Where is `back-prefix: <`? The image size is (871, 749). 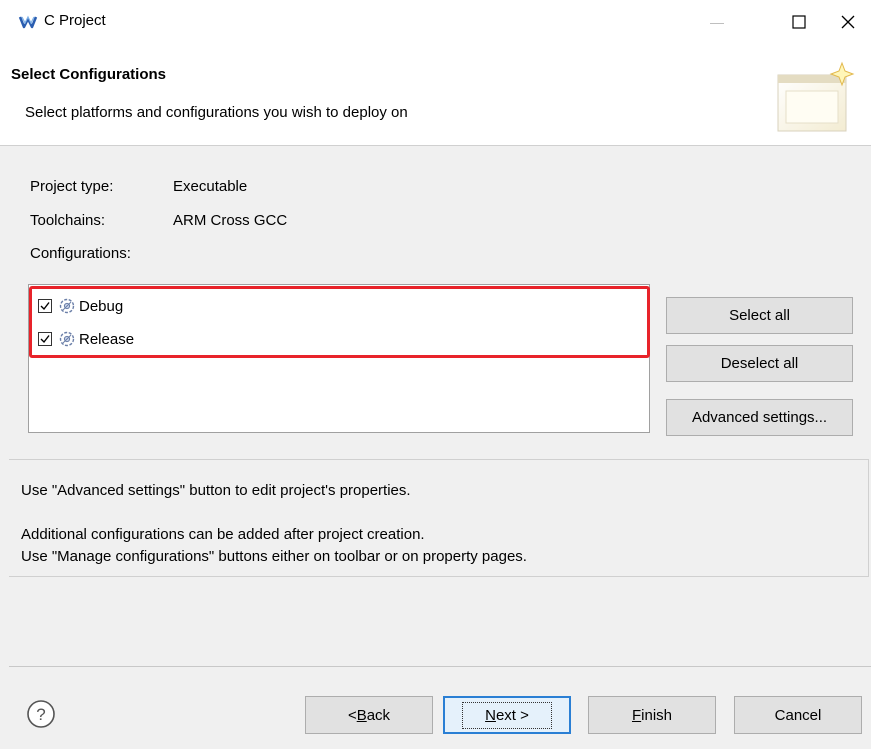 back-prefix: < is located at coordinates (352, 715).